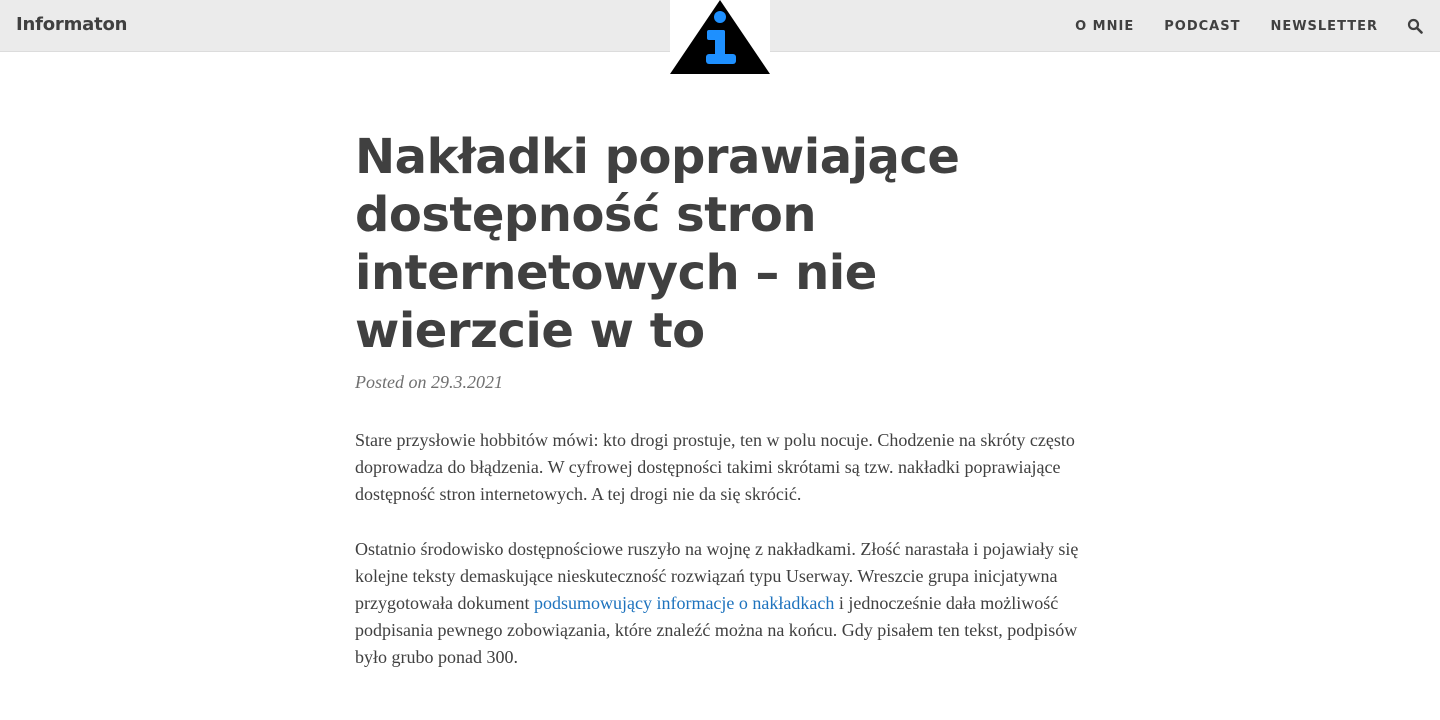 This screenshot has height=720, width=1440. What do you see at coordinates (429, 382) in the screenshot?
I see `post-date: Posted on 29.3.2021` at bounding box center [429, 382].